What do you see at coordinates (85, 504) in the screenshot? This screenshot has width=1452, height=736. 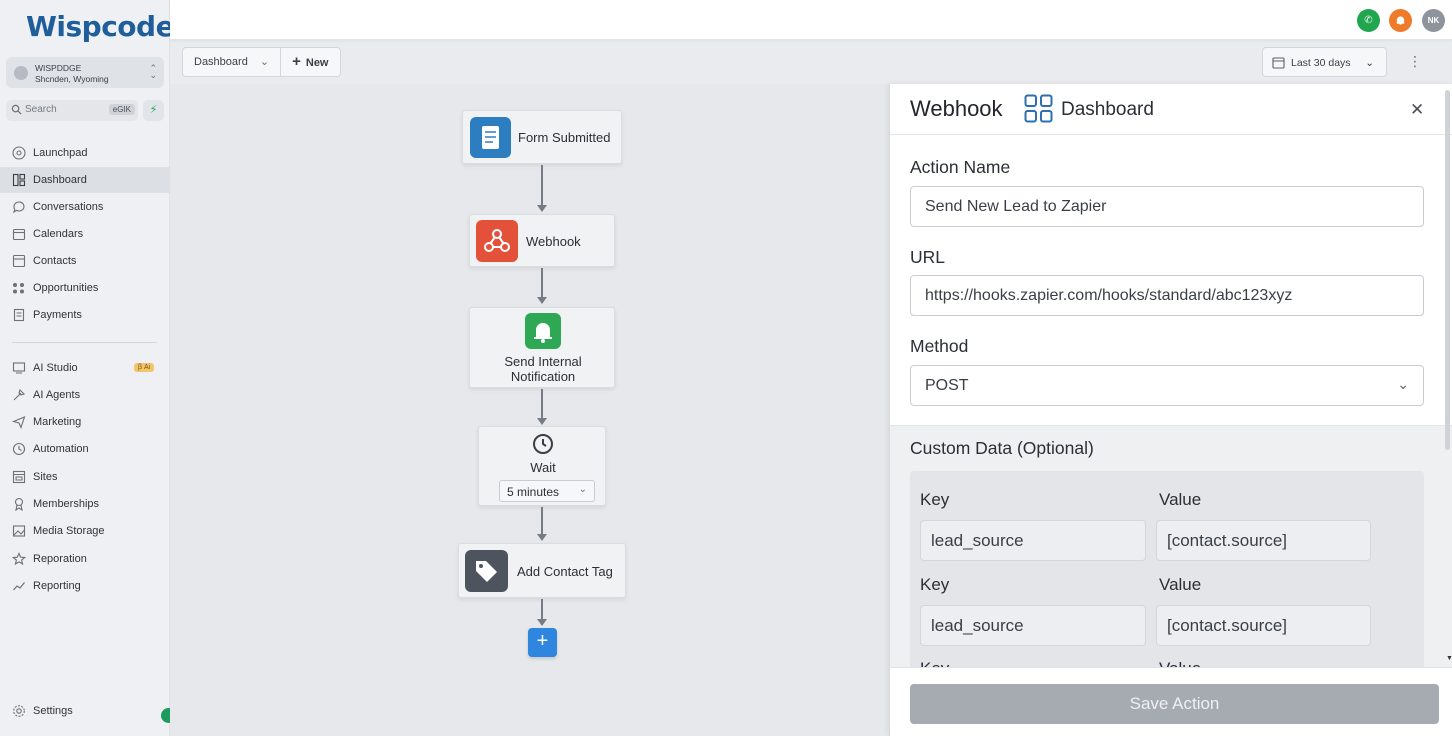 I see `sidebar-item-memberships: Memberships` at bounding box center [85, 504].